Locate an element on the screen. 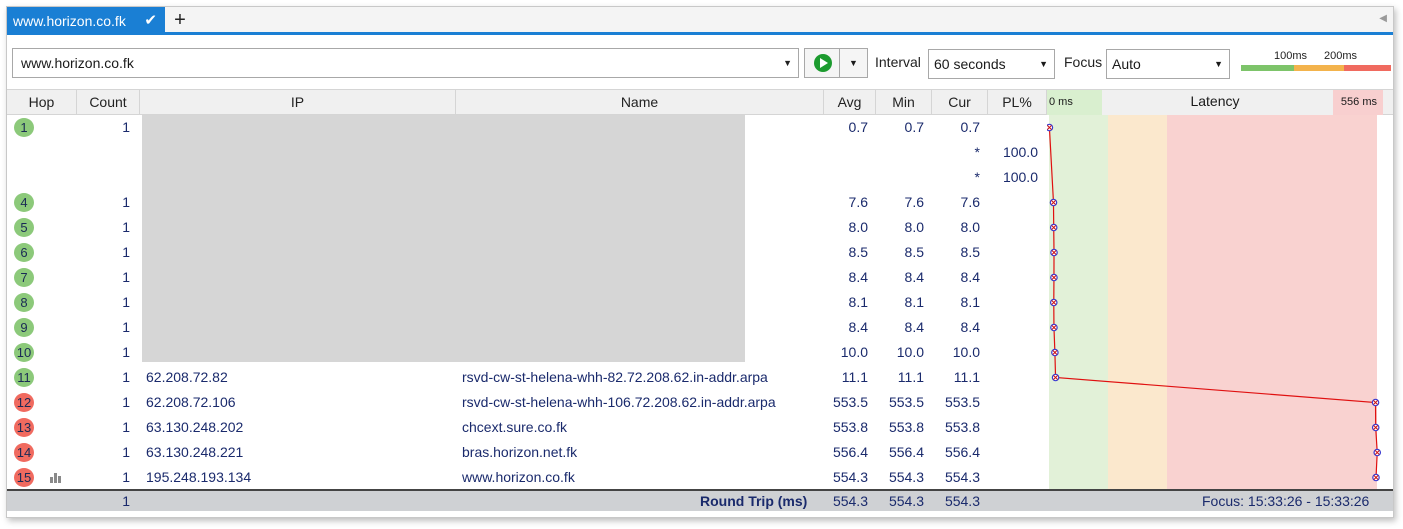 The image size is (1403, 529). hop-cur: 0.7 is located at coordinates (970, 127).